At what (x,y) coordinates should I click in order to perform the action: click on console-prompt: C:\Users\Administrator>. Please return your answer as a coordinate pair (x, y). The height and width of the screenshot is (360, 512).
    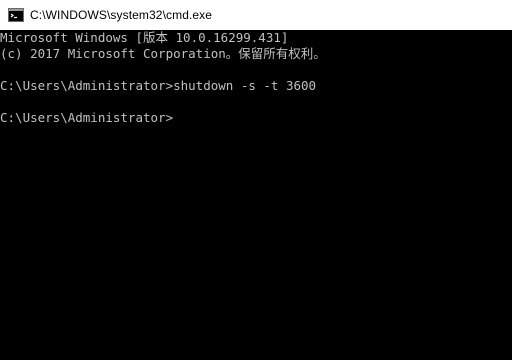
    Looking at the image, I should click on (256, 118).